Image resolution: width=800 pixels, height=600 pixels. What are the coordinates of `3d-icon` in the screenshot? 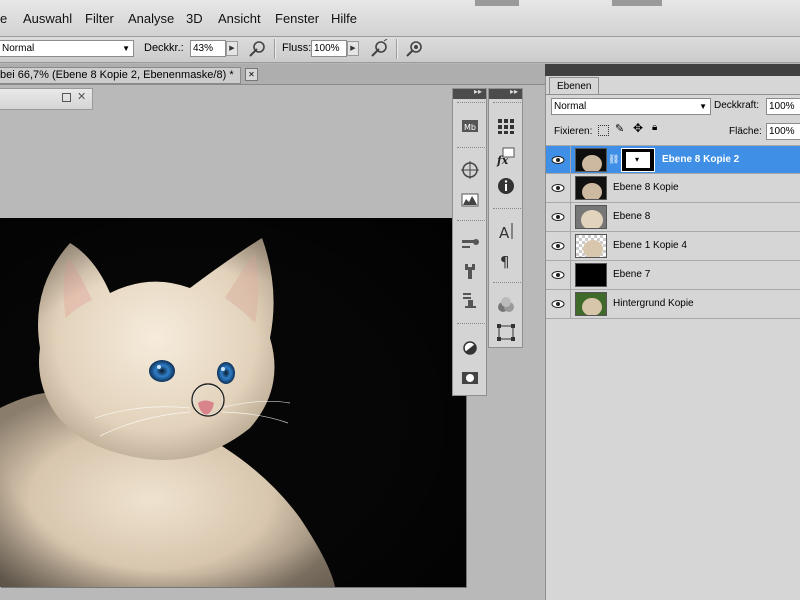 It's located at (506, 305).